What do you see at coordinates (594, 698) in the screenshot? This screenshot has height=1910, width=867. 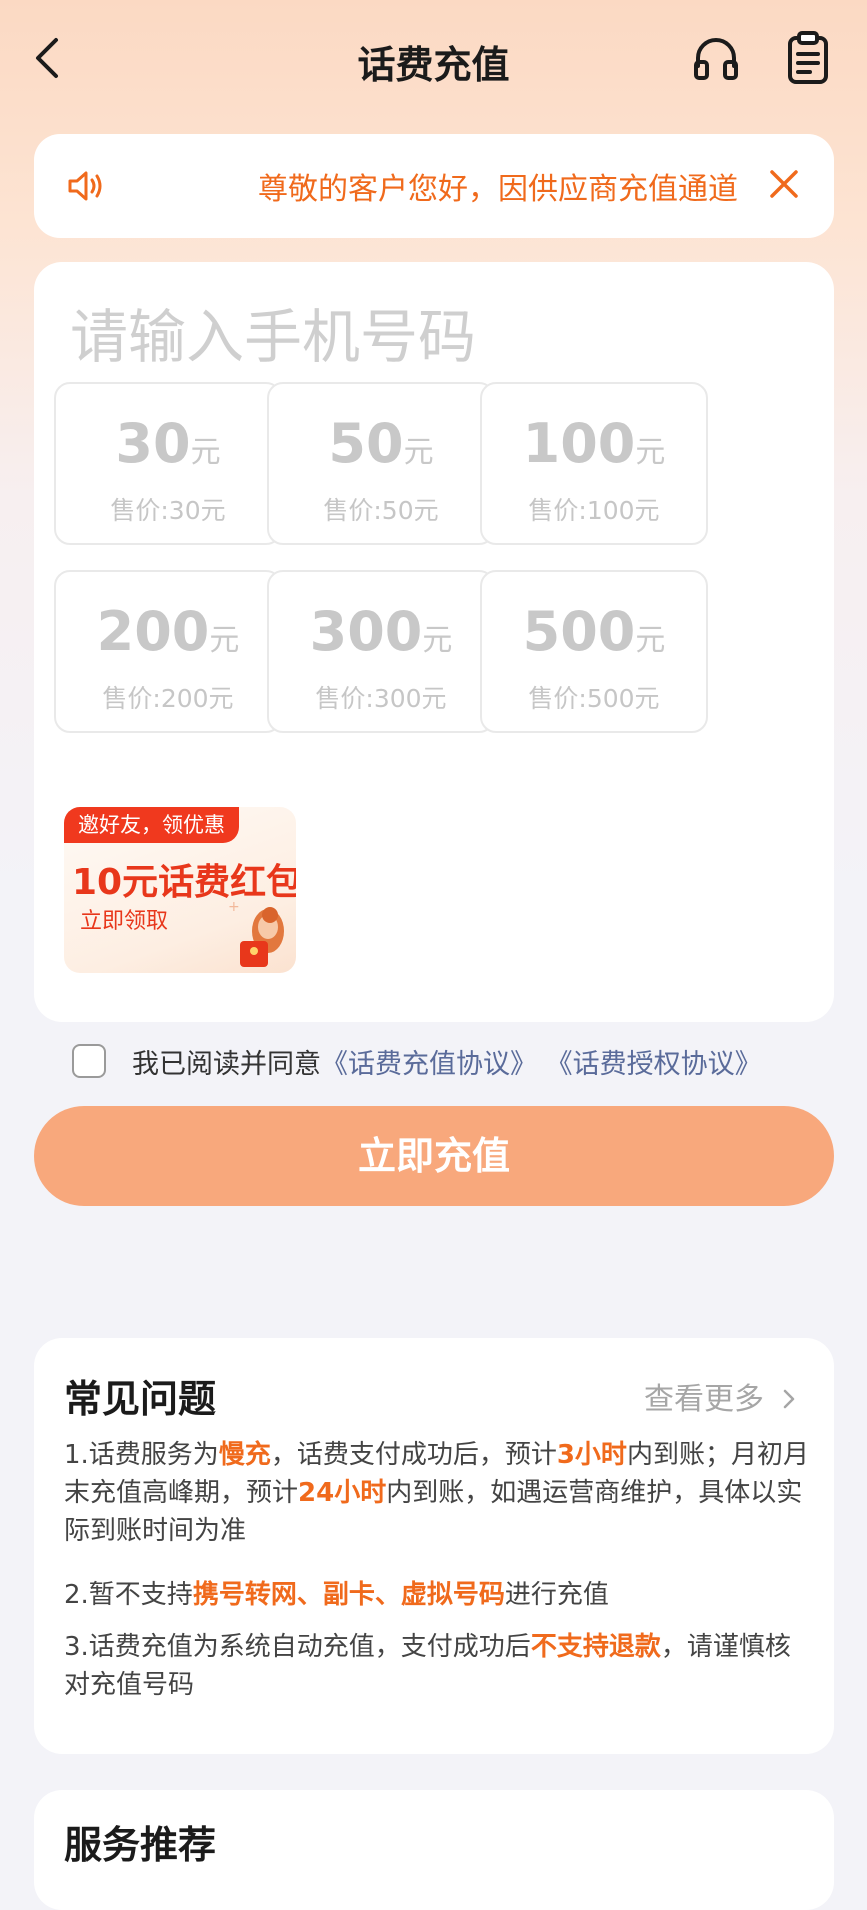 I see `sale-price: 售价:500元` at bounding box center [594, 698].